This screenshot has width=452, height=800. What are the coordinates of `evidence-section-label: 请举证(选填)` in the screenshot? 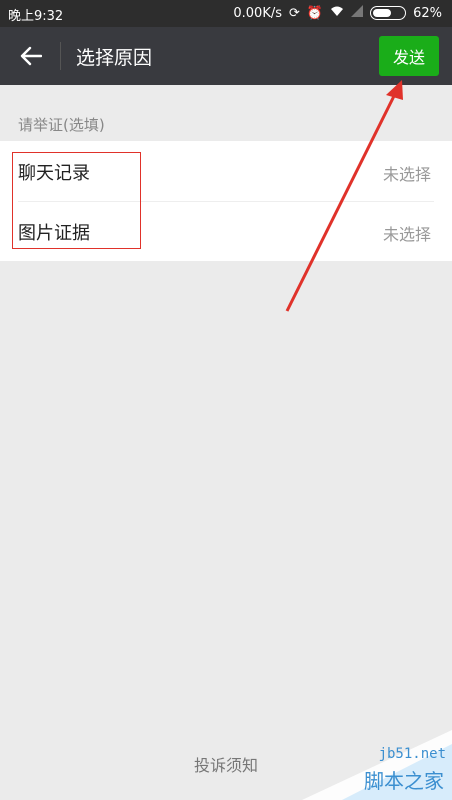 It's located at (61, 125).